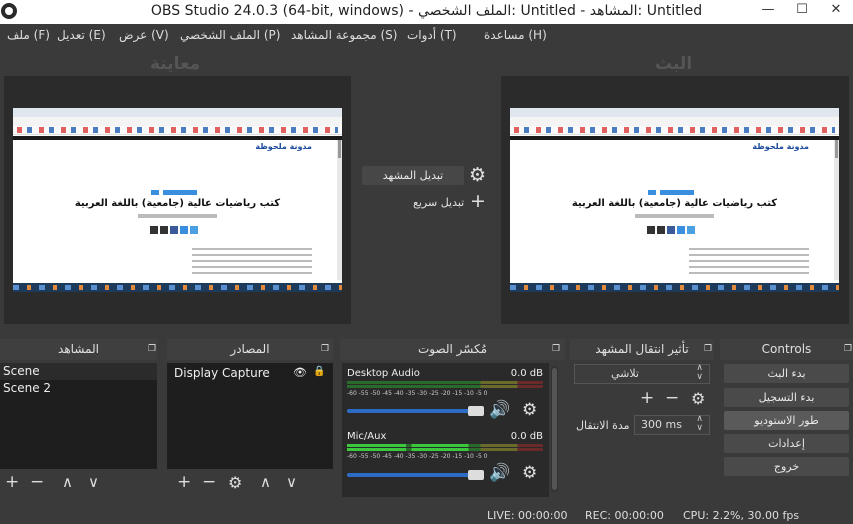  What do you see at coordinates (81, 35) in the screenshot?
I see `menu-edit: تعديل (E)` at bounding box center [81, 35].